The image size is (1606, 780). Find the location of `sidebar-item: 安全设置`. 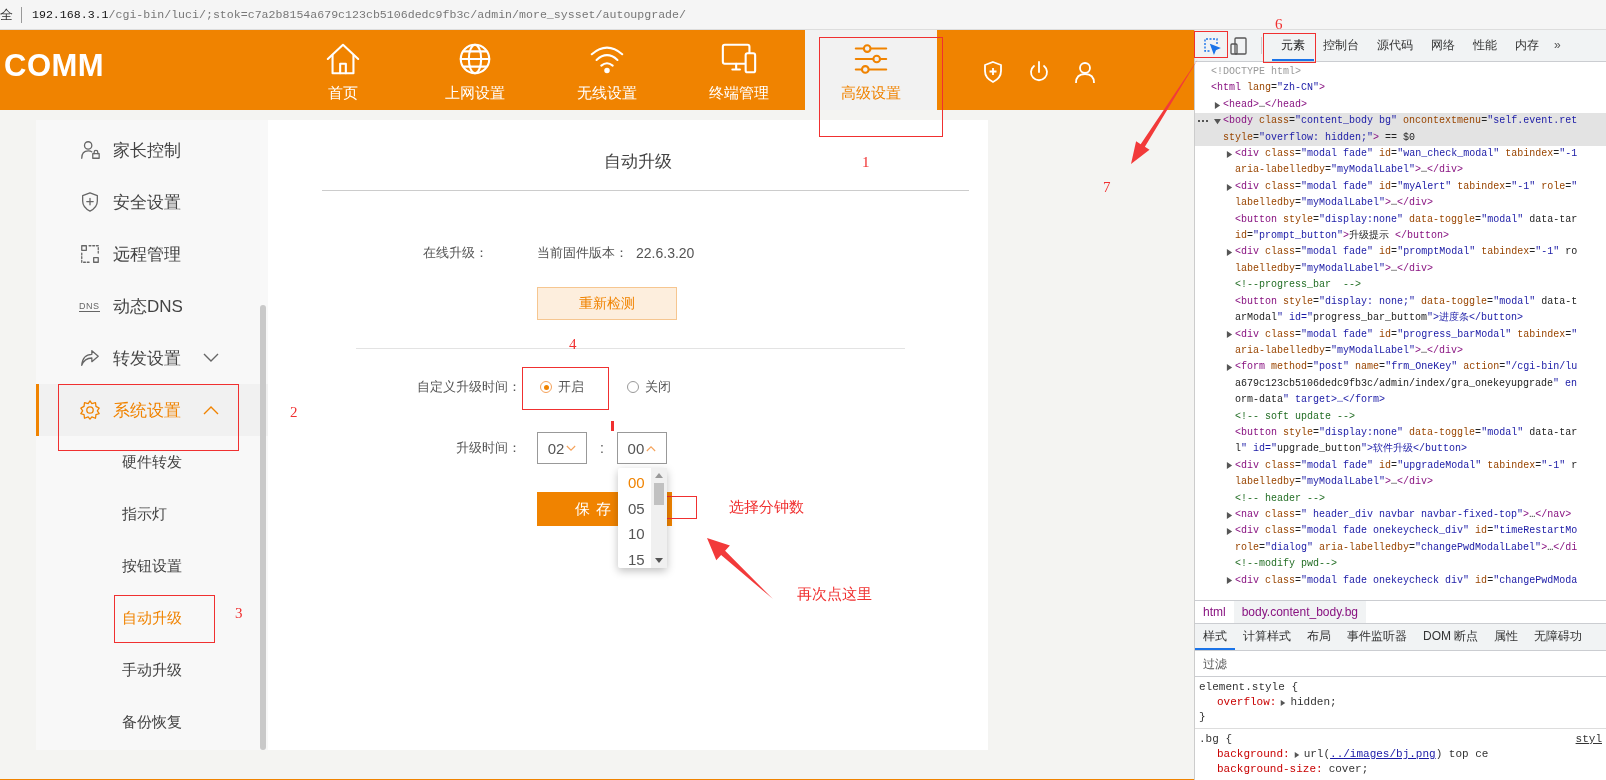

sidebar-item: 安全设置 is located at coordinates (152, 202).